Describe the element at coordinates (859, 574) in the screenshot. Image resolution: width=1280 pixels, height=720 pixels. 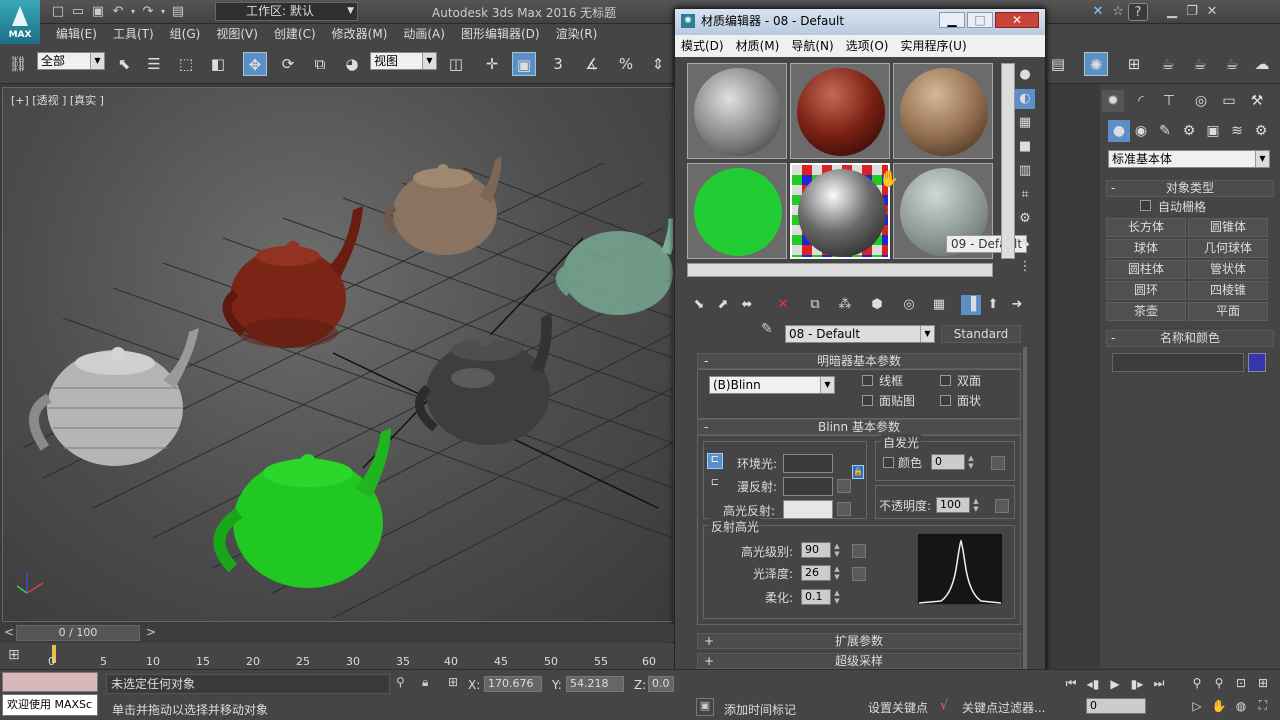
I see `glossiness-map-button` at that location.